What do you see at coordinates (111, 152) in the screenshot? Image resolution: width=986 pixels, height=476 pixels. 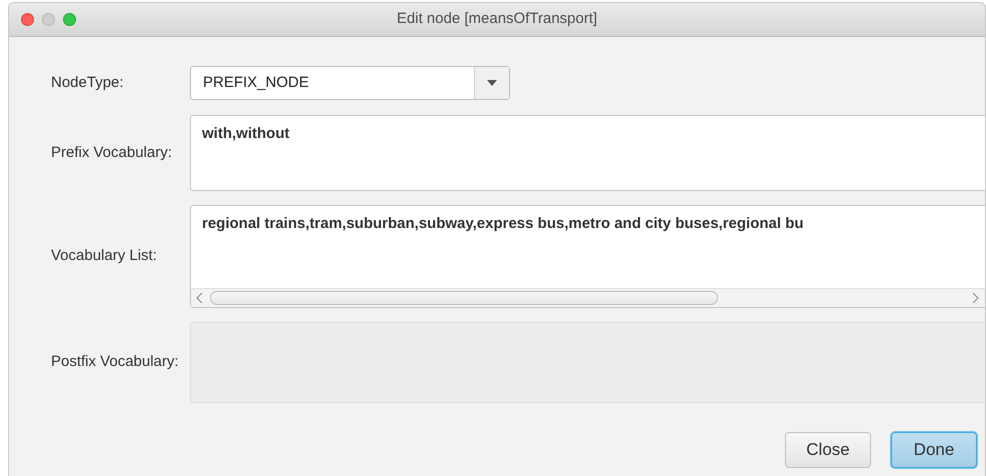 I see `field-label: Prefix Vocabulary:` at bounding box center [111, 152].